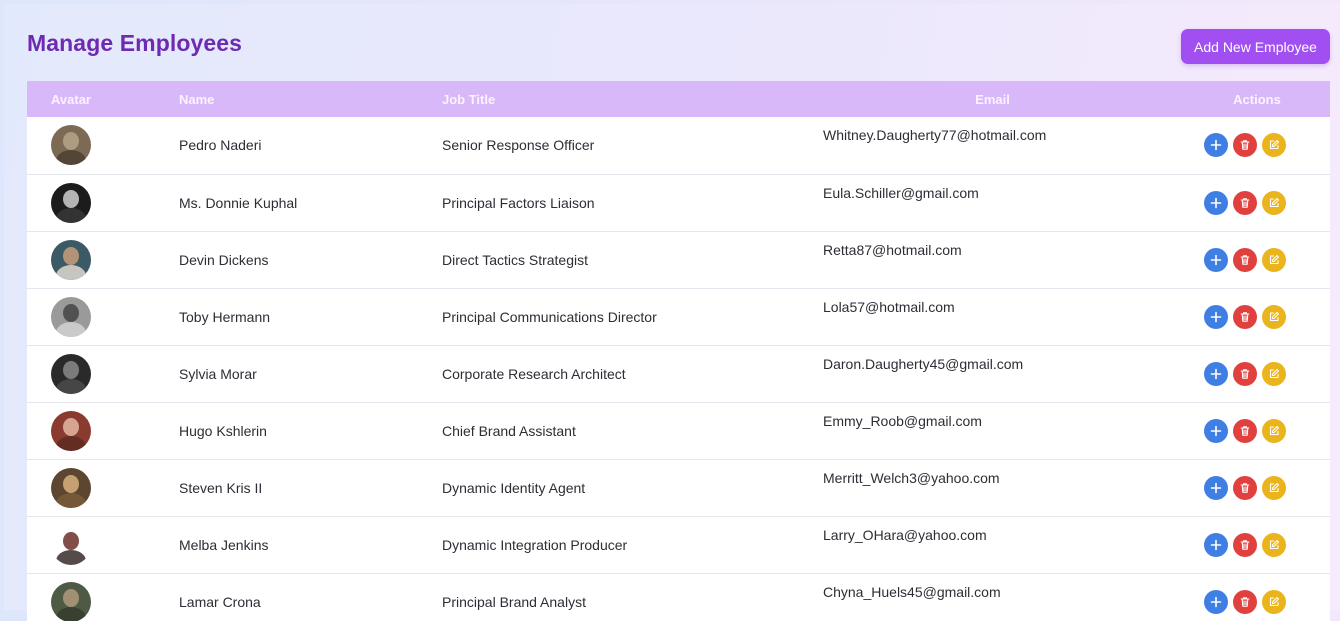 The image size is (1340, 621). I want to click on page-title: Manage Employees, so click(134, 43).